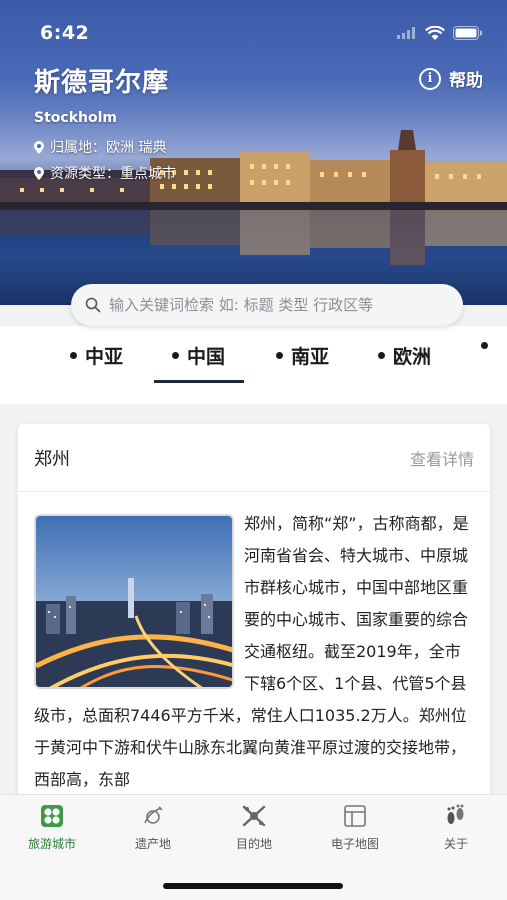  Describe the element at coordinates (406, 33) in the screenshot. I see `signal-icon` at that location.